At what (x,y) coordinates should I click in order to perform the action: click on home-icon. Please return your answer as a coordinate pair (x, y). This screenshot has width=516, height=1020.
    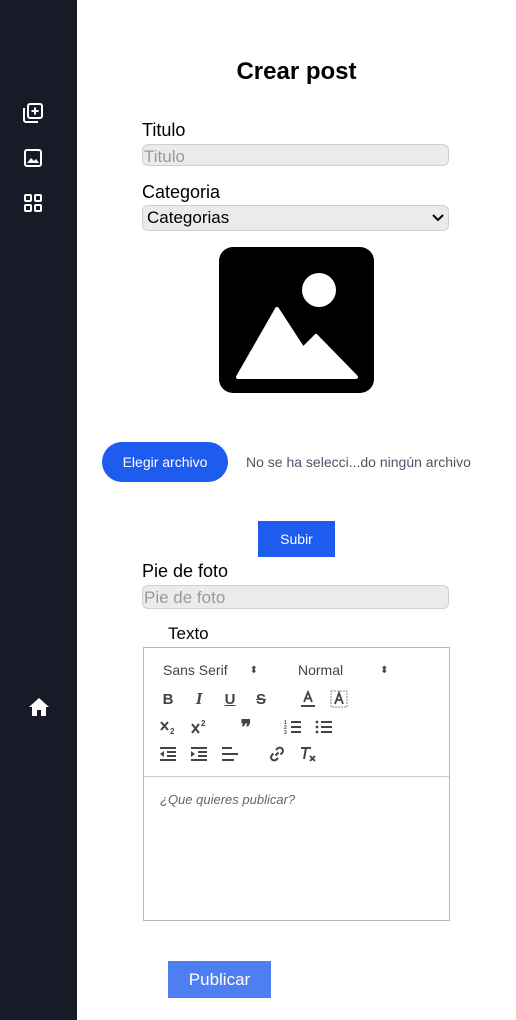
    Looking at the image, I should click on (39, 707).